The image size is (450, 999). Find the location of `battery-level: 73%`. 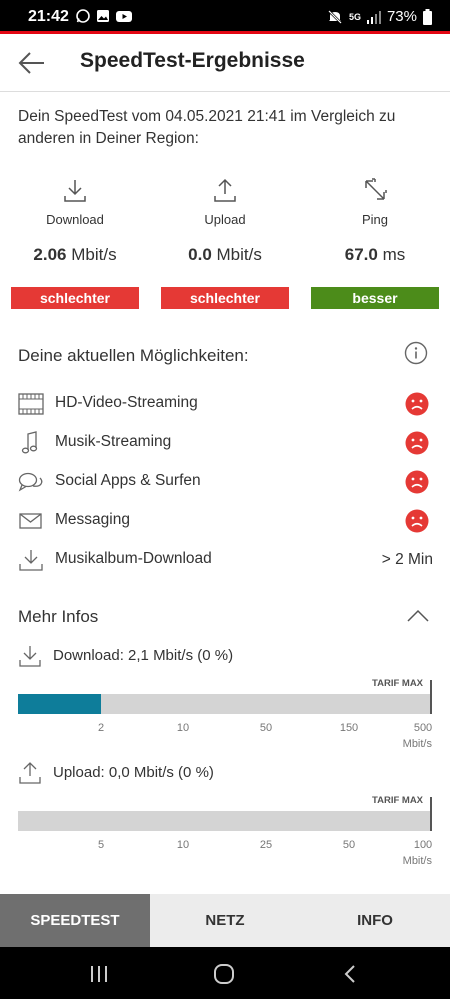

battery-level: 73% is located at coordinates (401, 16).